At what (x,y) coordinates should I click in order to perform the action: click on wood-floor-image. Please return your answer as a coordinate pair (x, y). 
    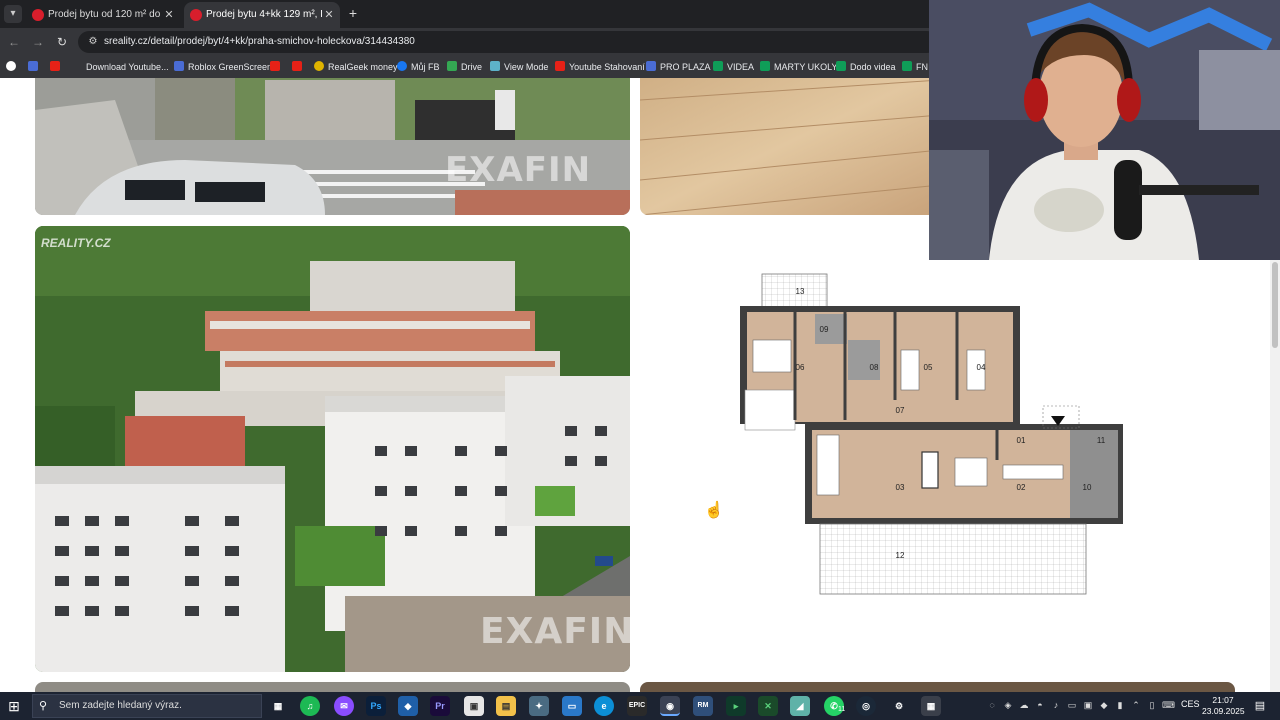
    Looking at the image, I should click on (790, 146).